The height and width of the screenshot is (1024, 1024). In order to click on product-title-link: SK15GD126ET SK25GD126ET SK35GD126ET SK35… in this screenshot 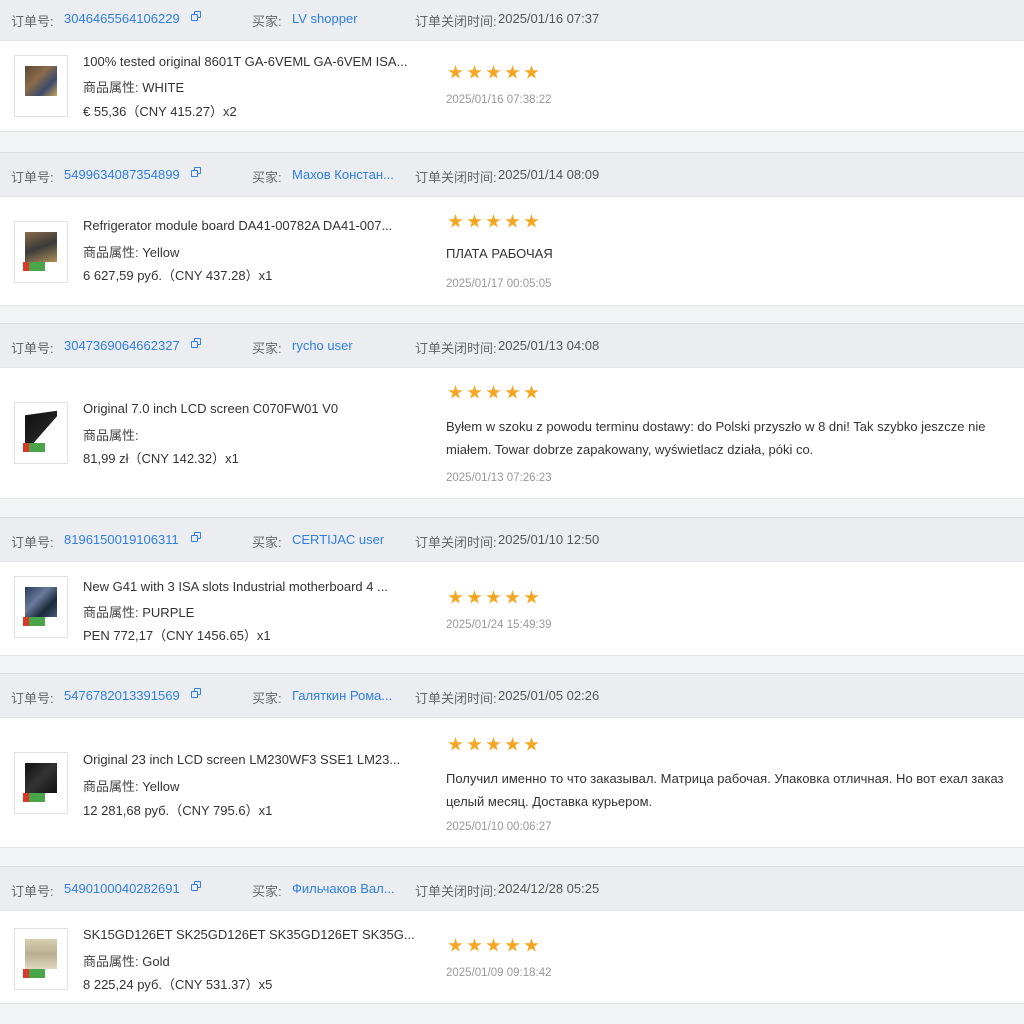, I will do `click(249, 934)`.